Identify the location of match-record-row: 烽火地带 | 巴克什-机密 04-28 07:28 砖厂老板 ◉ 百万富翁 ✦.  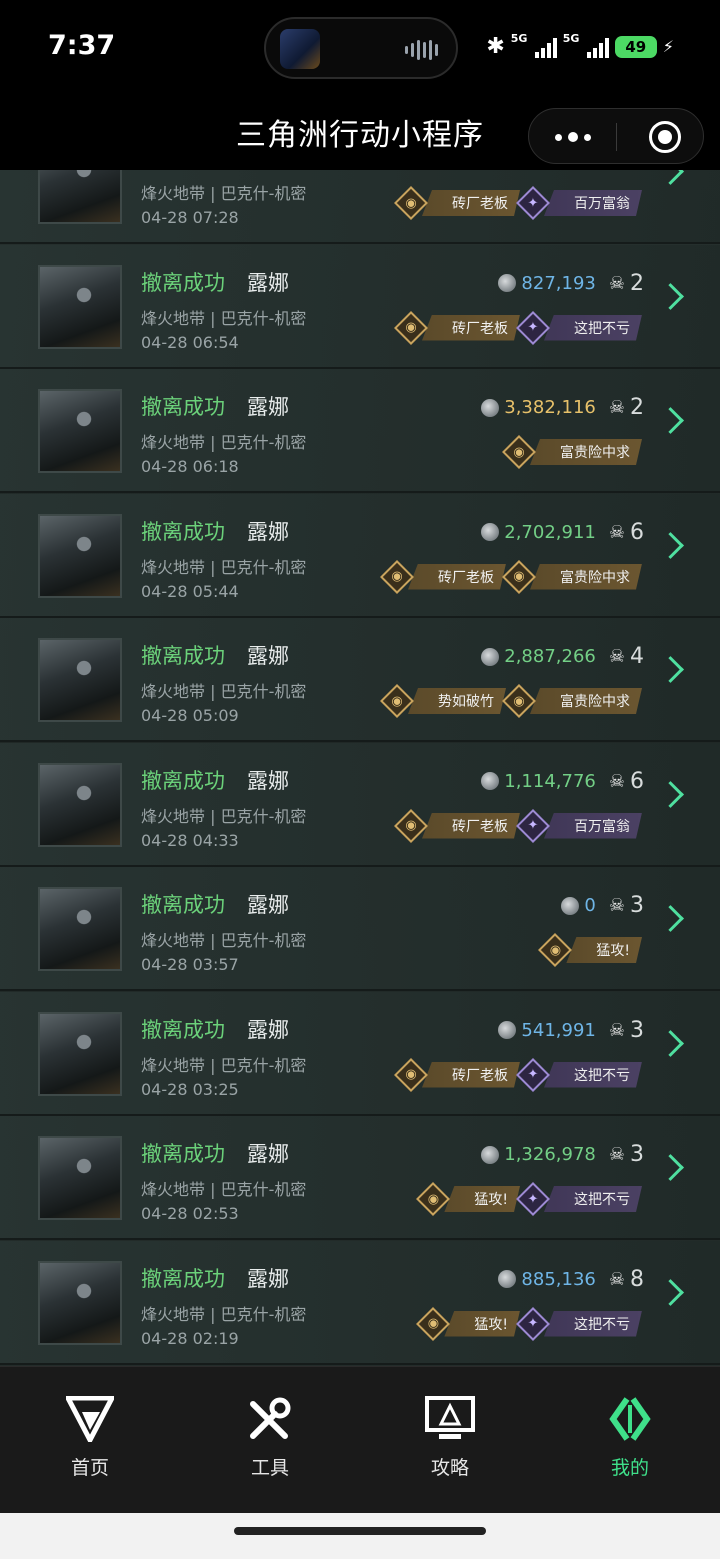
(360, 207).